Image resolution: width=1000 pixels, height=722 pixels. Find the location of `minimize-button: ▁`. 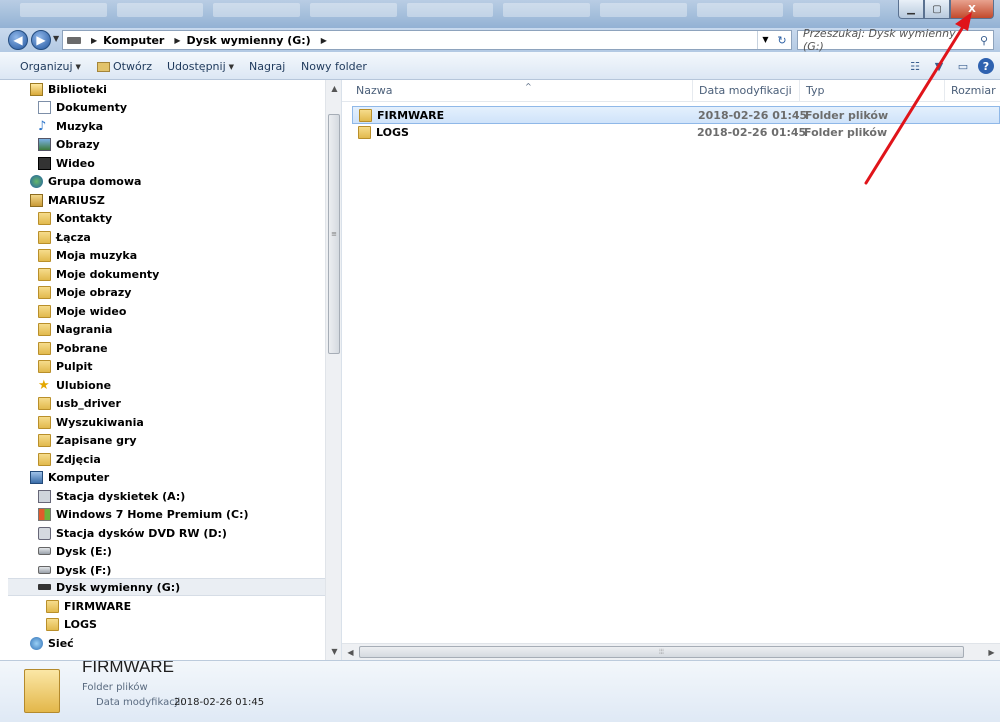

minimize-button: ▁ is located at coordinates (911, 9).